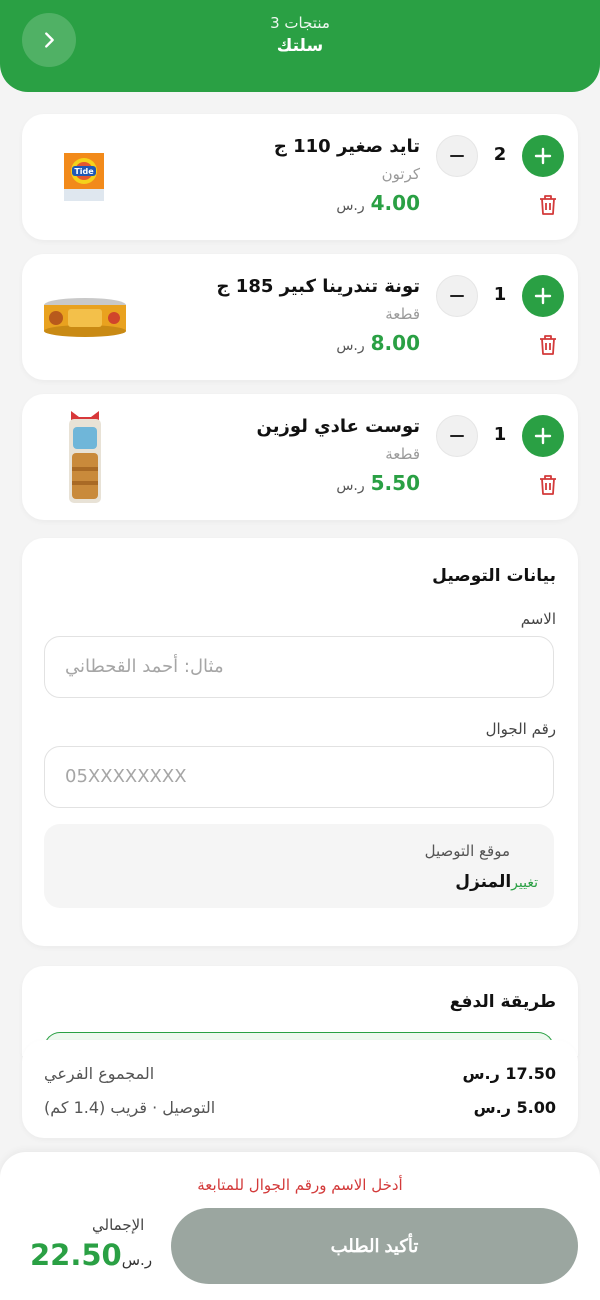 This screenshot has width=600, height=1300. I want to click on item-price: 8.00 ر.س, so click(318, 343).